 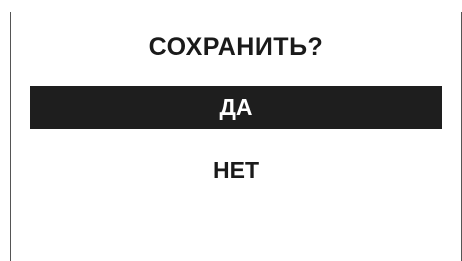 What do you see at coordinates (236, 170) in the screenshot?
I see `no-option: НЕТ` at bounding box center [236, 170].